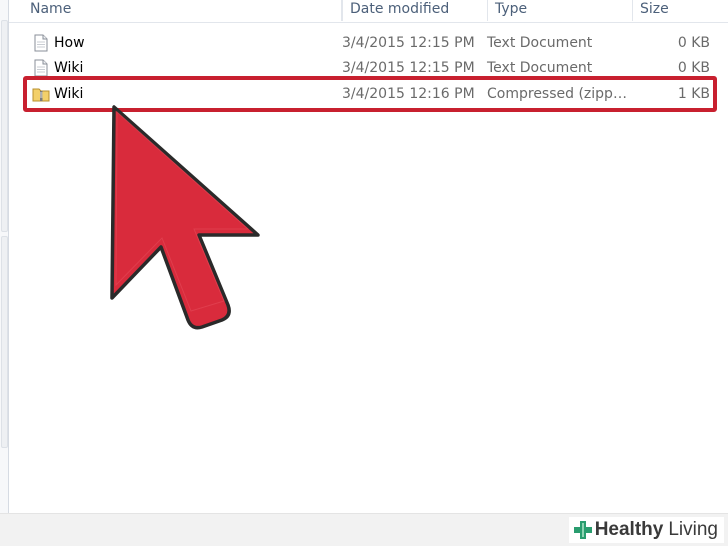 The height and width of the screenshot is (546, 728). I want to click on column-header-date-modified: Date modified, so click(415, 10).